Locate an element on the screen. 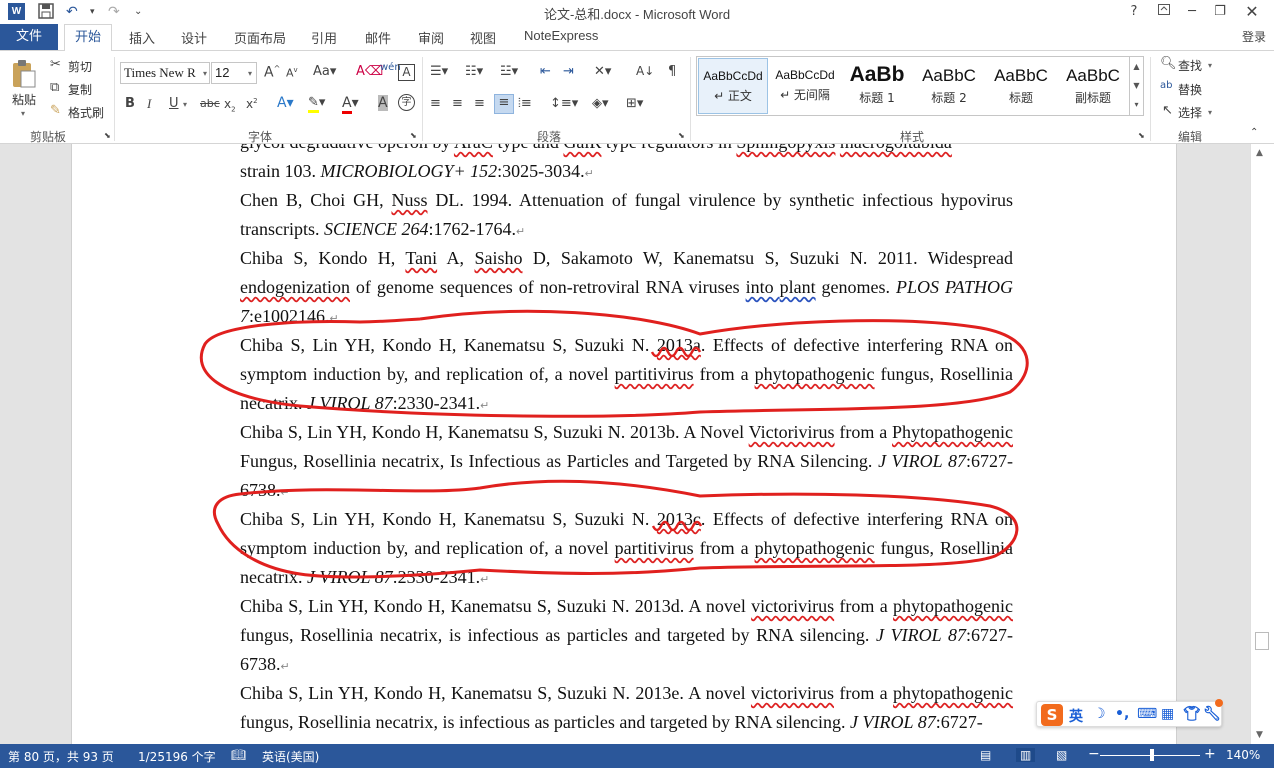 The width and height of the screenshot is (1274, 768). tab-layout: 页面布局 is located at coordinates (260, 37).